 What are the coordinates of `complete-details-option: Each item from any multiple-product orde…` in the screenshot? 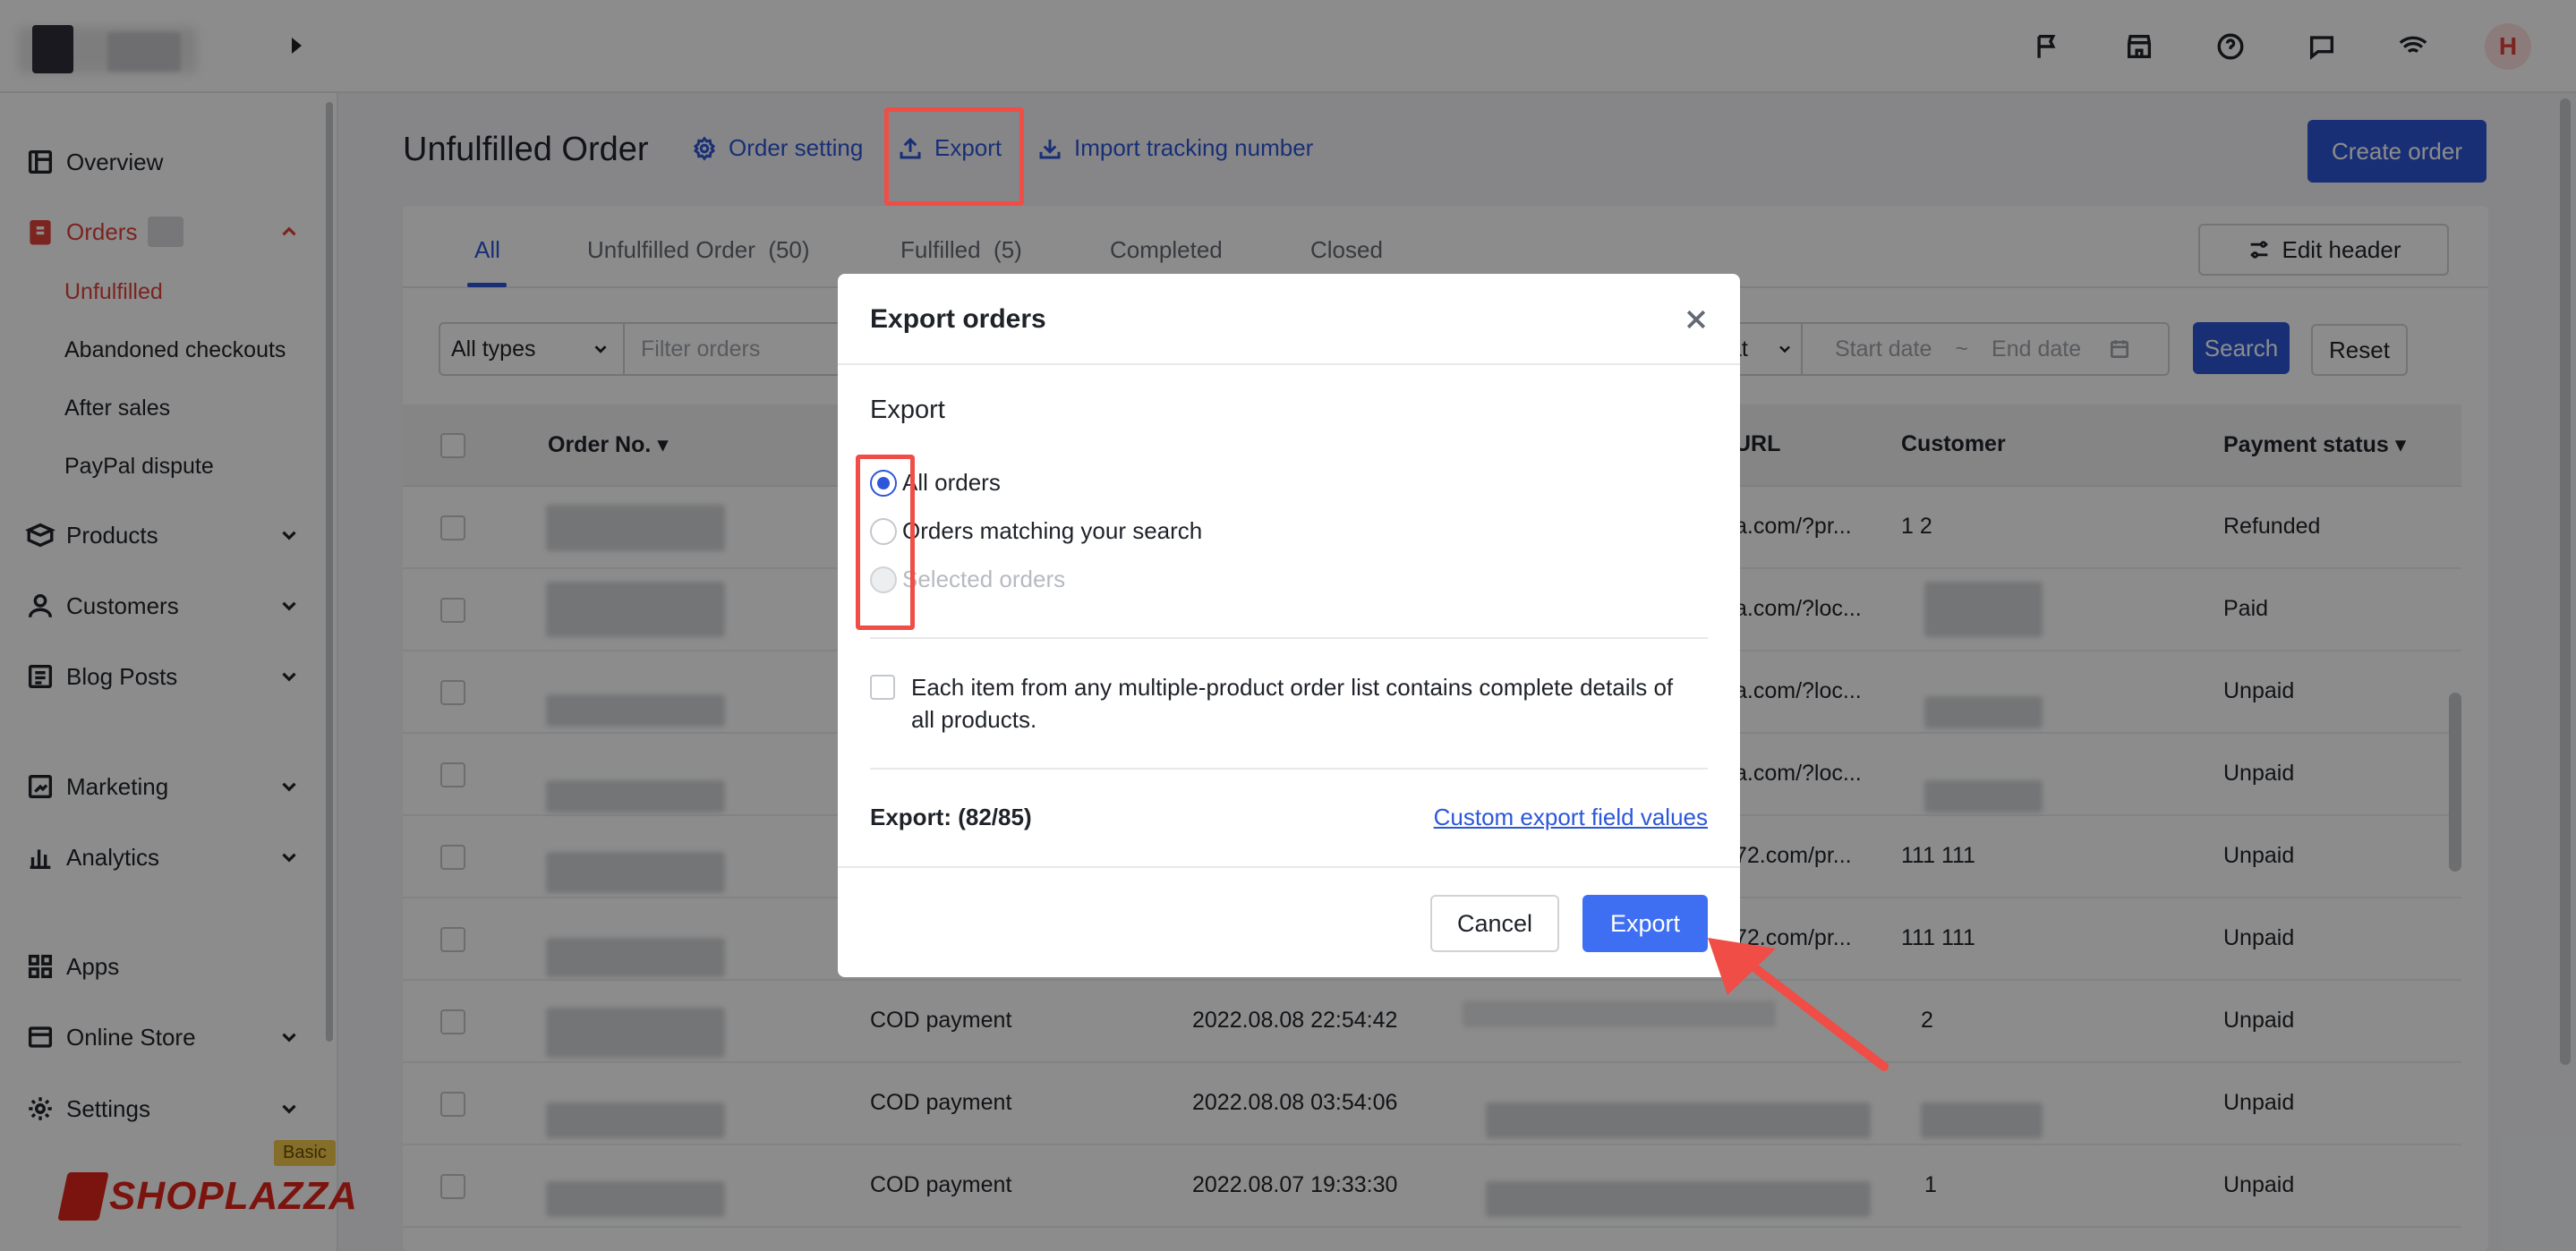 It's located at (1286, 703).